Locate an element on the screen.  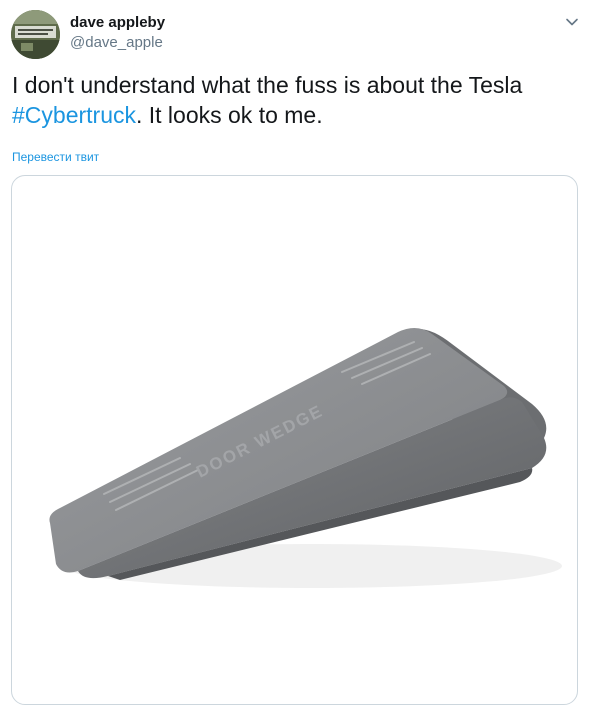
user-handle: @dave_apple is located at coordinates (116, 43).